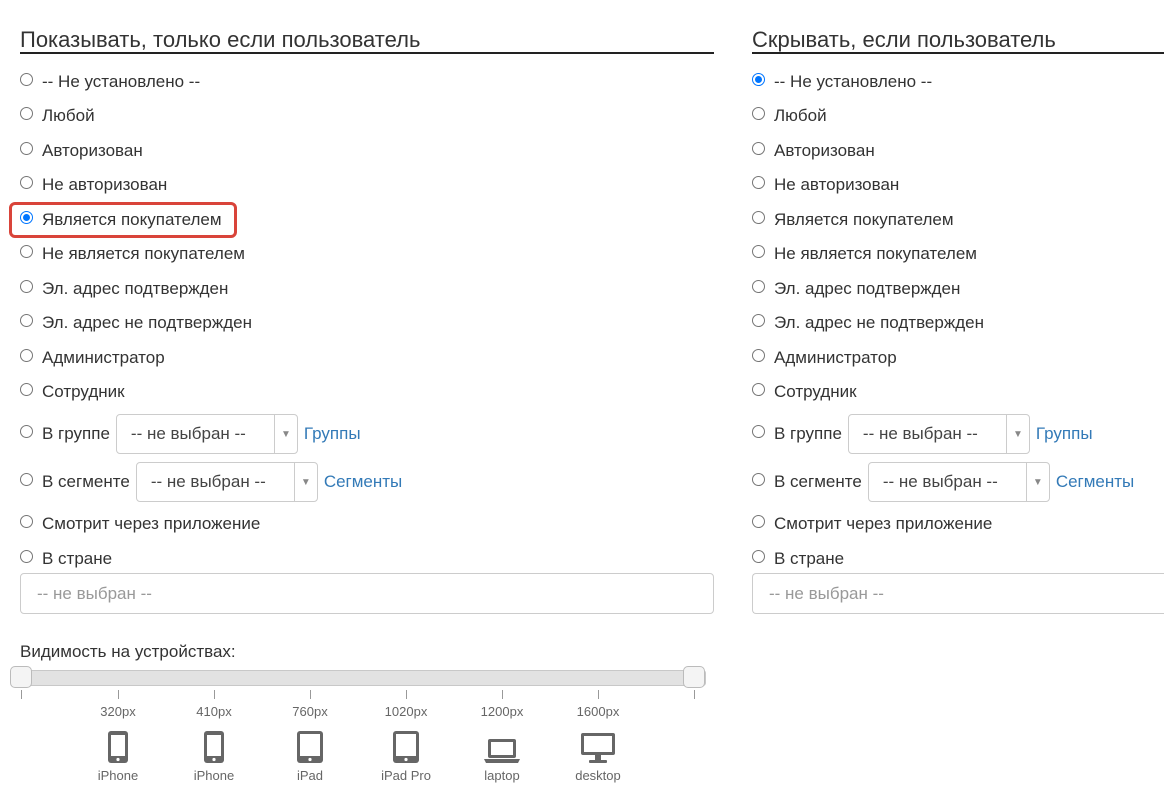 Image resolution: width=1164 pixels, height=789 pixels. Describe the element at coordinates (808, 433) in the screenshot. I see `radio-label: В группе` at that location.